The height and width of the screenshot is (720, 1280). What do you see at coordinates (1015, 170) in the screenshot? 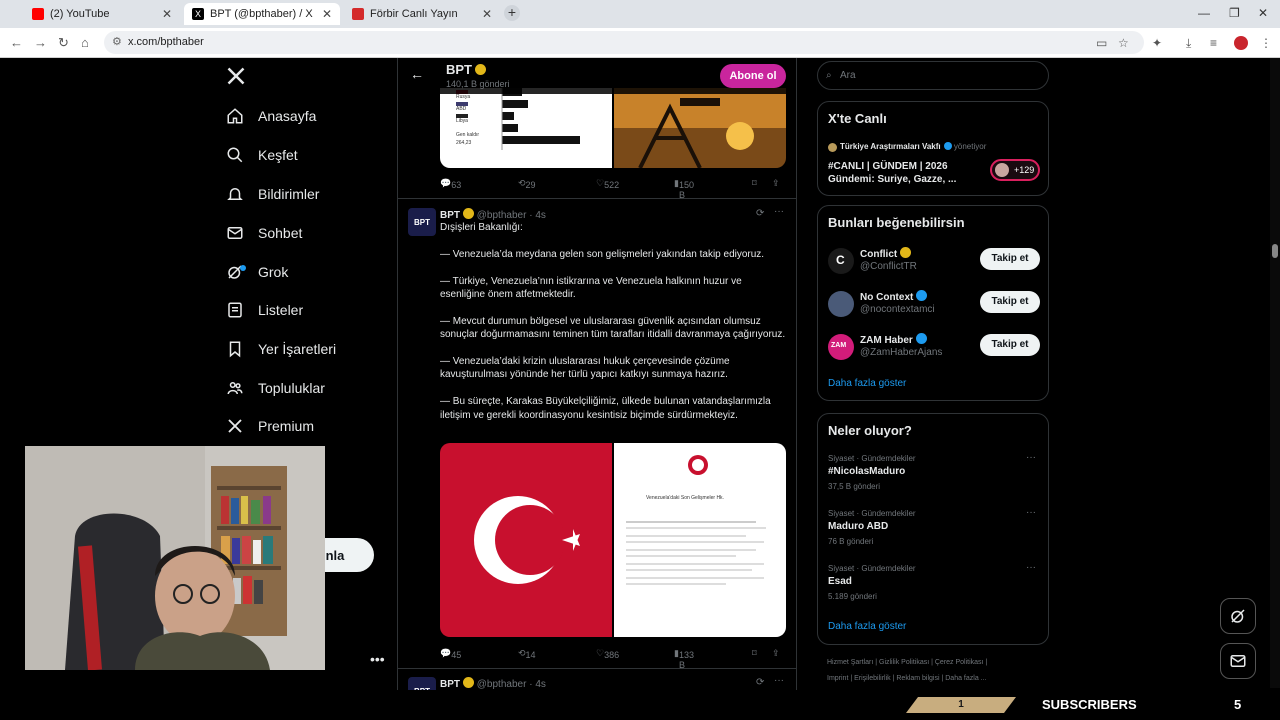
I see `live-listeners-badge: +129` at bounding box center [1015, 170].